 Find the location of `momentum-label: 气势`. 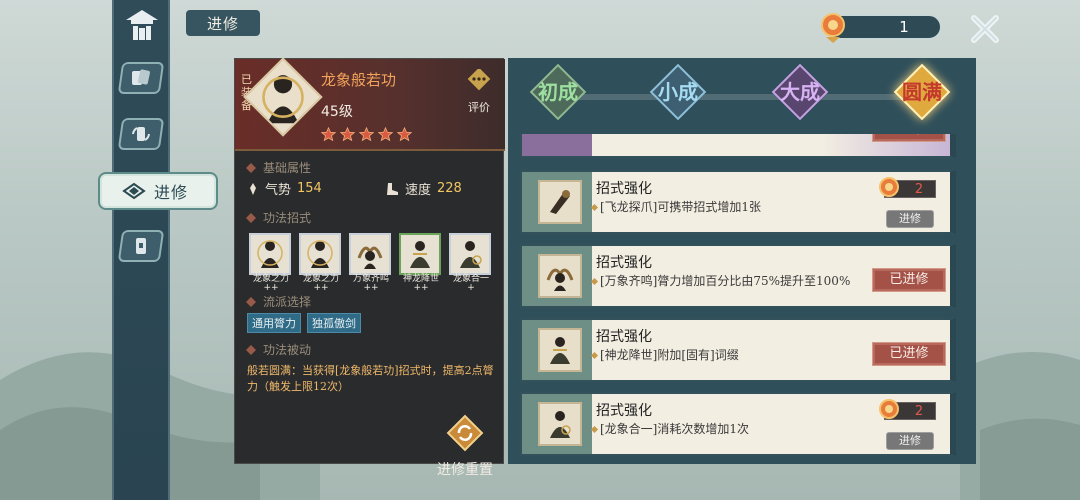

momentum-label: 气势 is located at coordinates (278, 190).